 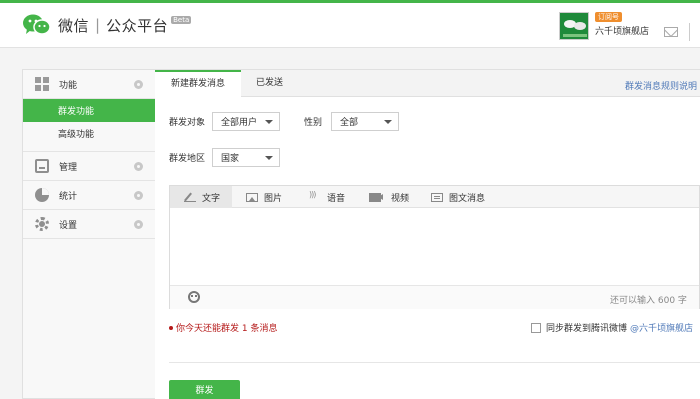 What do you see at coordinates (42, 224) in the screenshot?
I see `gear-icon` at bounding box center [42, 224].